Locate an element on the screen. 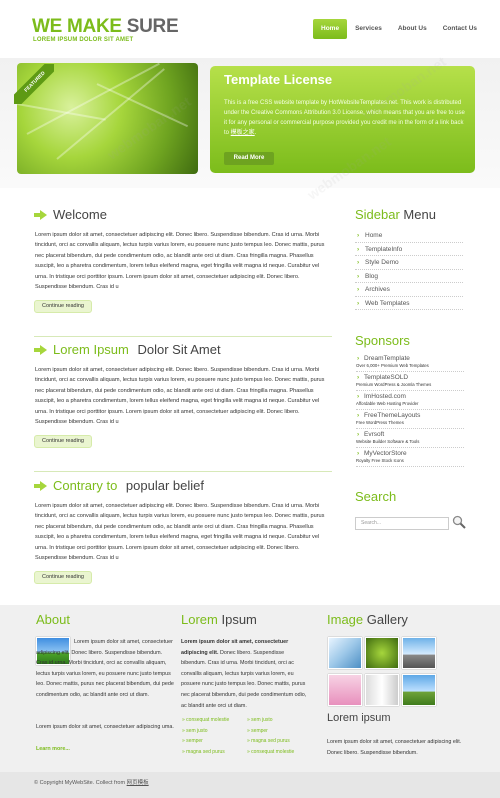 The image size is (500, 798). footer-gallery-title: Image Gallery is located at coordinates (367, 619).